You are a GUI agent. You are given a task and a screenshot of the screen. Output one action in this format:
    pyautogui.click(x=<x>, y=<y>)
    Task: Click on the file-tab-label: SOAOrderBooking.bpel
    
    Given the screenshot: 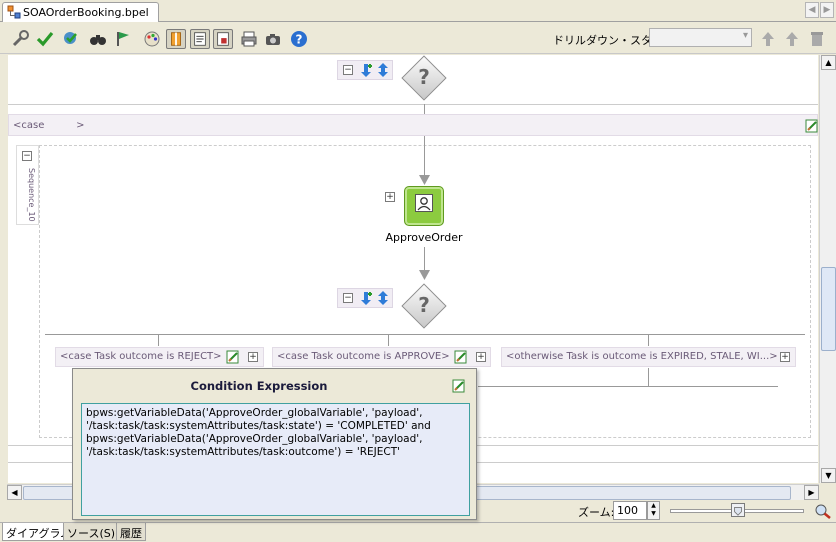 What is the action you would take?
    pyautogui.click(x=86, y=12)
    